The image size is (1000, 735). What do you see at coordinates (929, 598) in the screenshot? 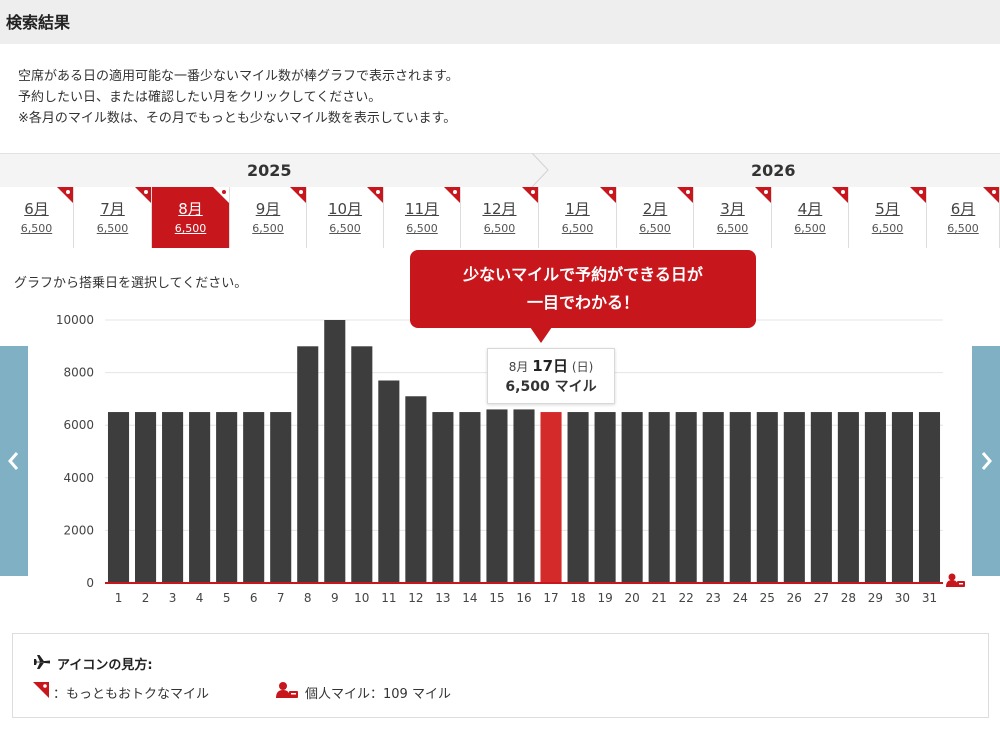
I see `x-tick-label: 31` at bounding box center [929, 598].